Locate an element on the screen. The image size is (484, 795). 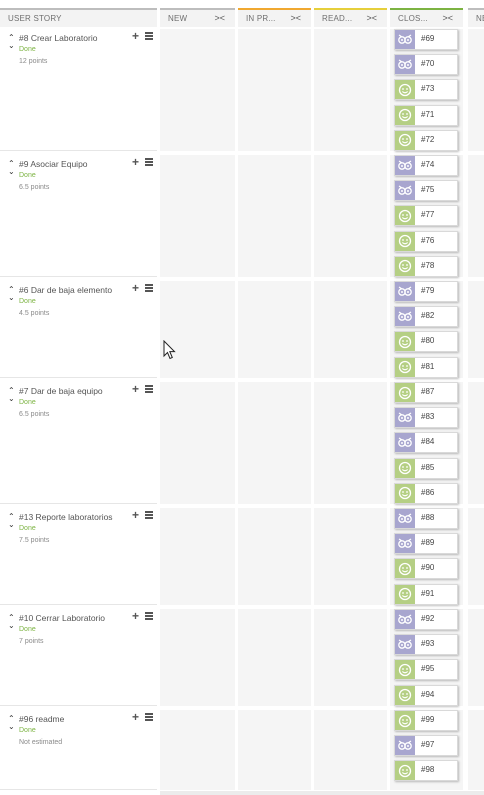
column-header-status-1: NEW >< is located at coordinates (197, 17).